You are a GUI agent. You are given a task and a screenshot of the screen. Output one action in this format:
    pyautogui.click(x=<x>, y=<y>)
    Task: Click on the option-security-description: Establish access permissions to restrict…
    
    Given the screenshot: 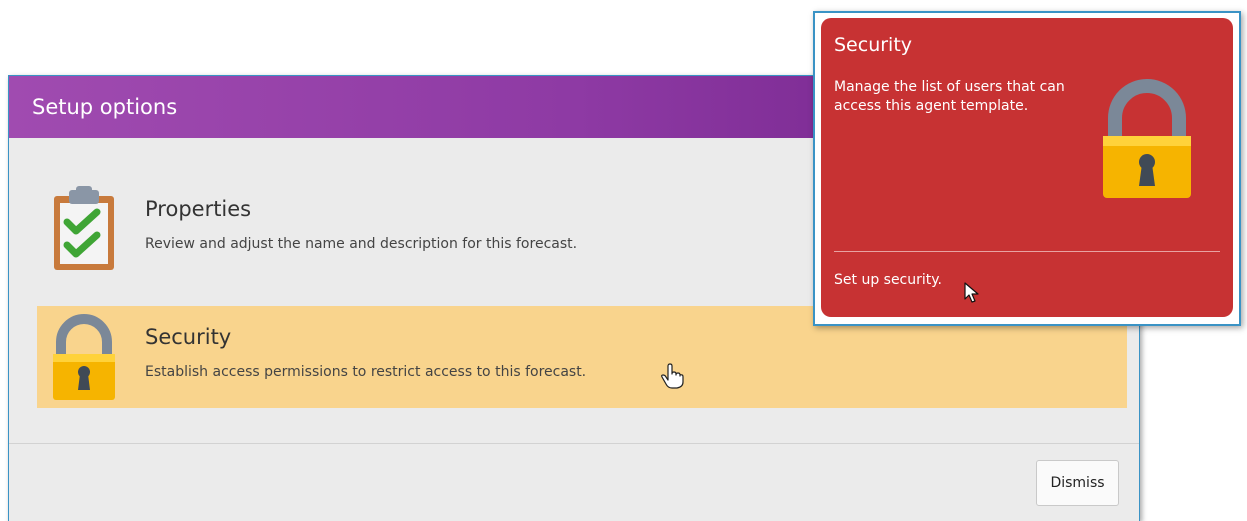 What is the action you would take?
    pyautogui.click(x=366, y=372)
    